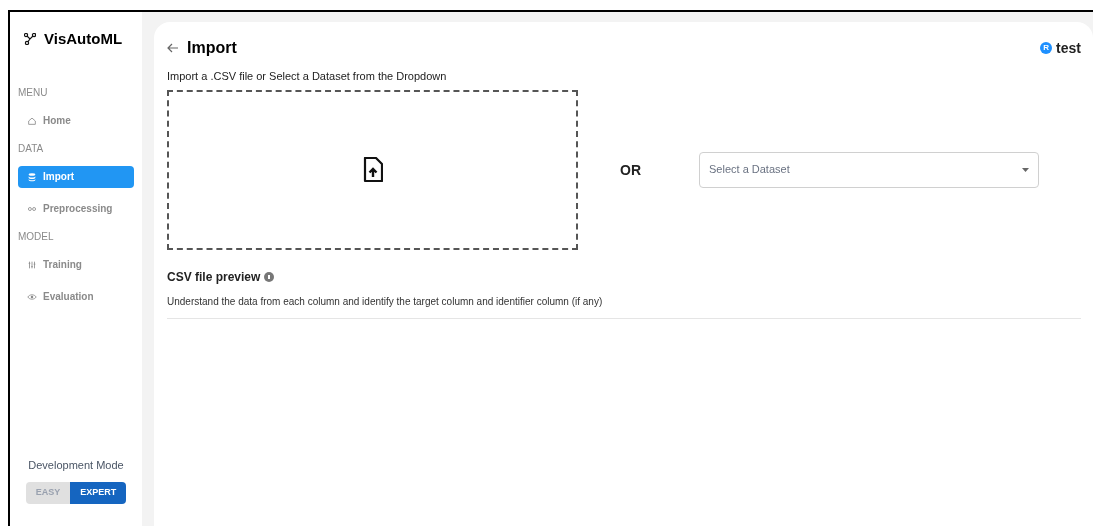 The width and height of the screenshot is (1093, 526). I want to click on file-upload-icon, so click(372, 169).